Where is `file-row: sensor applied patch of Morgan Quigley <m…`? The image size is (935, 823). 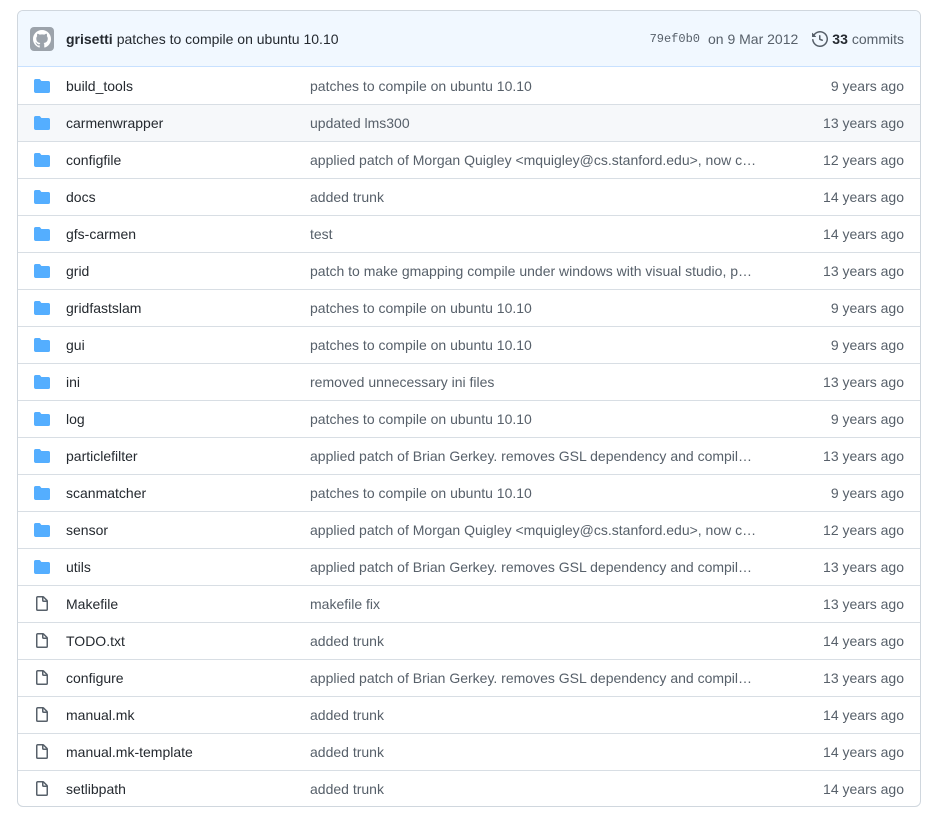 file-row: sensor applied patch of Morgan Quigley <m… is located at coordinates (469, 529).